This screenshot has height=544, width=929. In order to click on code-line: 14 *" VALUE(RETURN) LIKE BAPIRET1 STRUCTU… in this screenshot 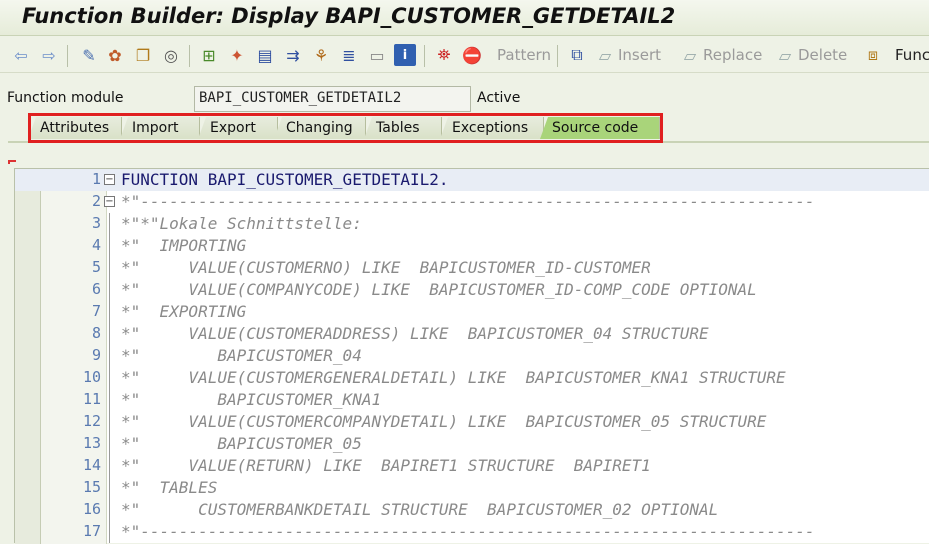, I will do `click(472, 466)`.